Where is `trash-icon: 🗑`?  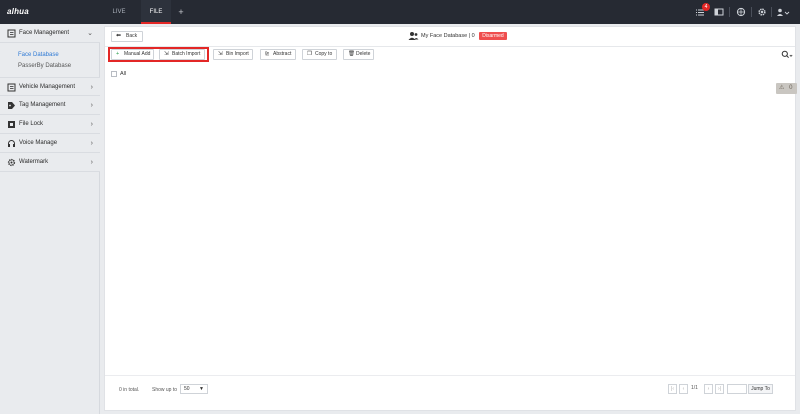
trash-icon: 🗑 is located at coordinates (351, 54).